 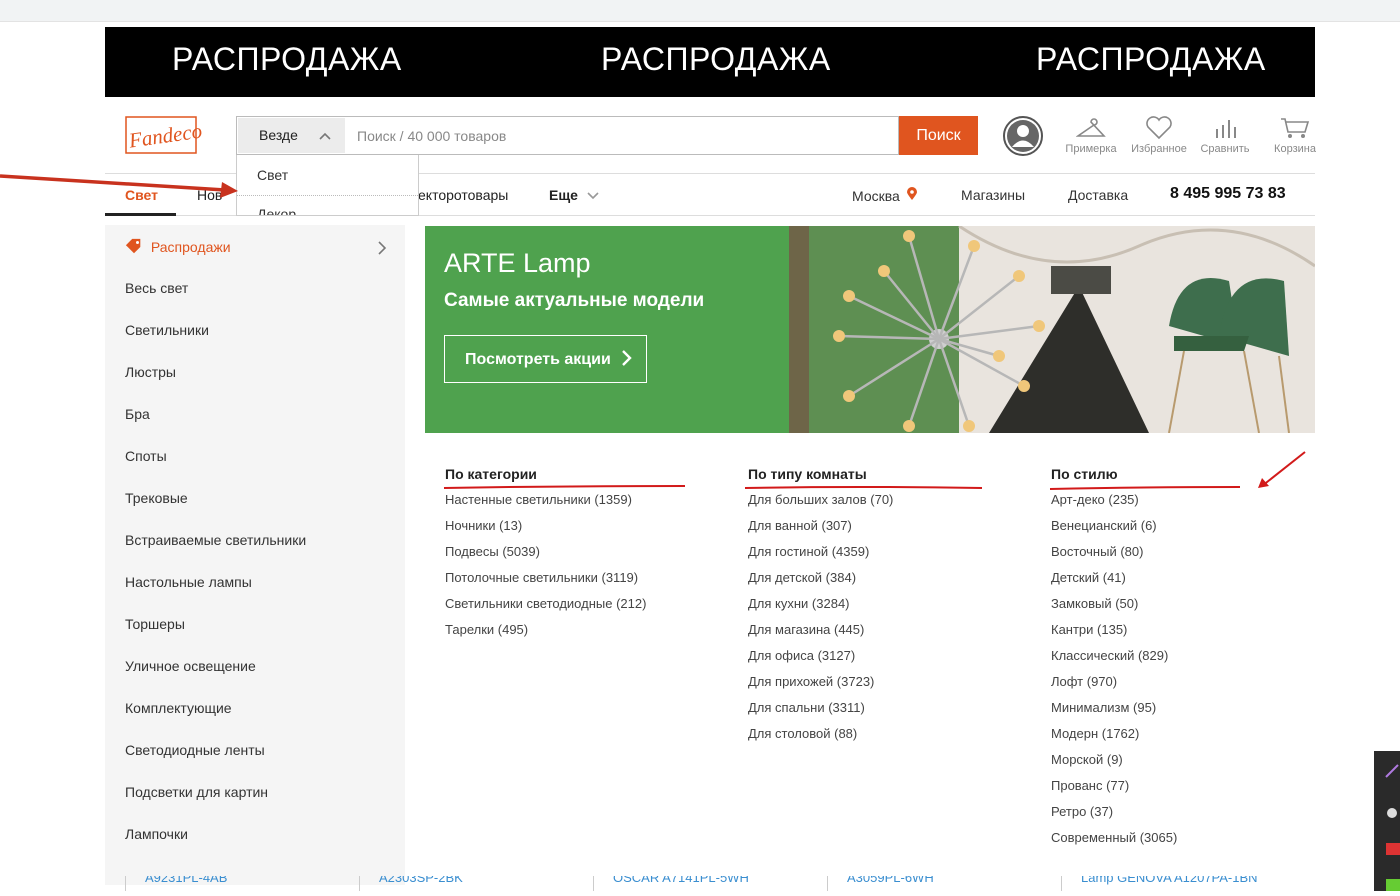 I want to click on tab-light: Свет, so click(x=141, y=195).